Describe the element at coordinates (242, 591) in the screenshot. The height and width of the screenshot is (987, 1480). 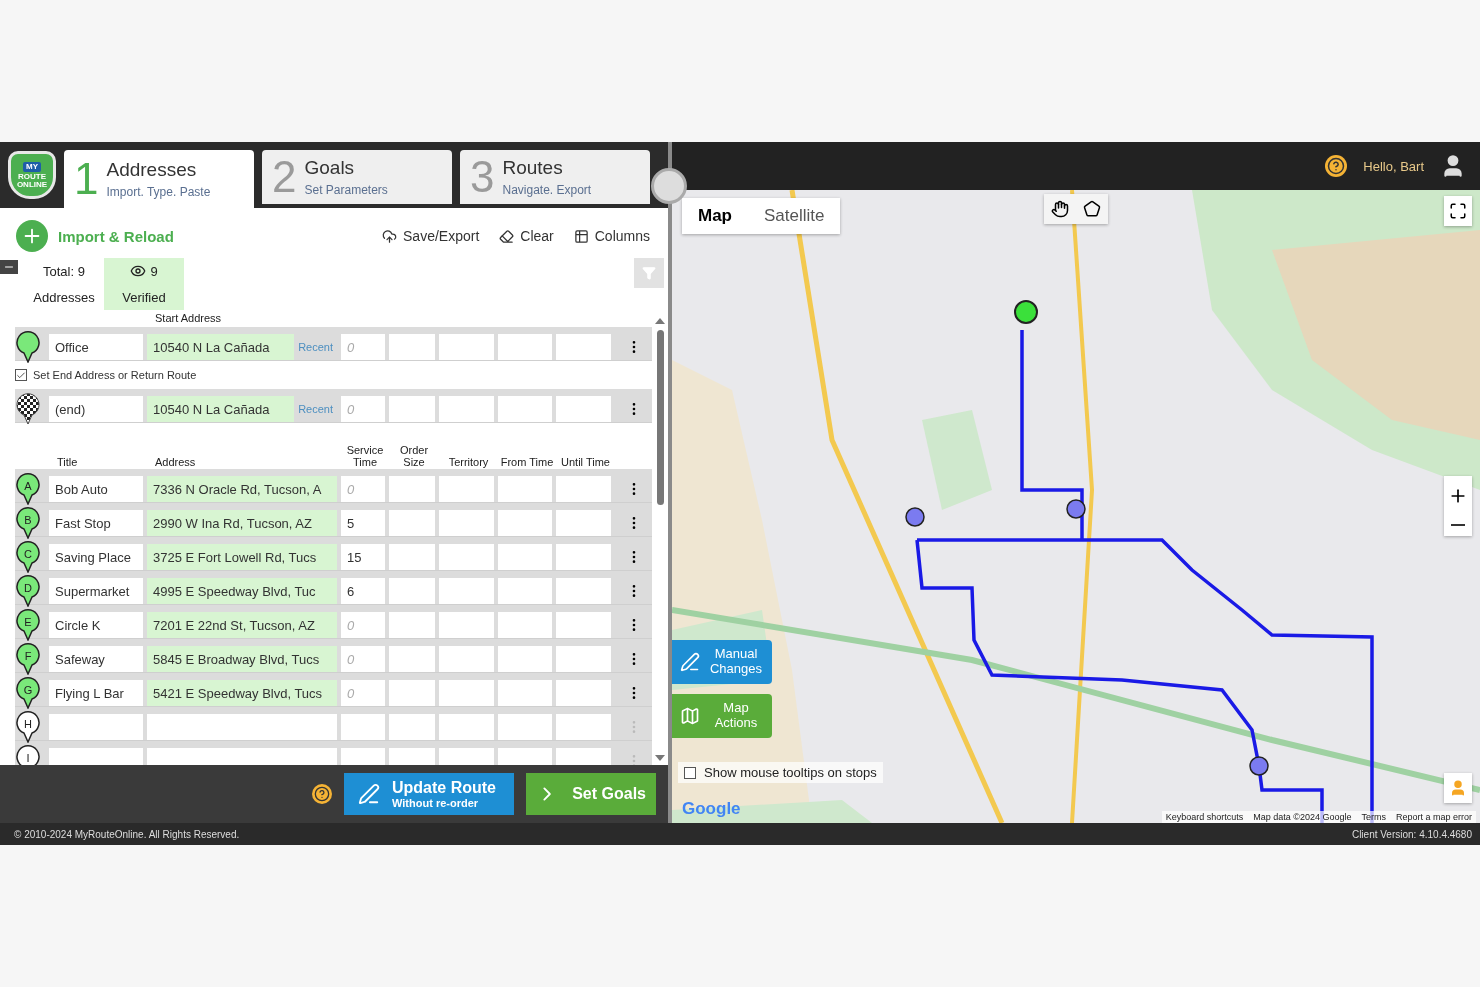
I see `address-field: 4995 E Speedway Blvd, Tuc` at that location.